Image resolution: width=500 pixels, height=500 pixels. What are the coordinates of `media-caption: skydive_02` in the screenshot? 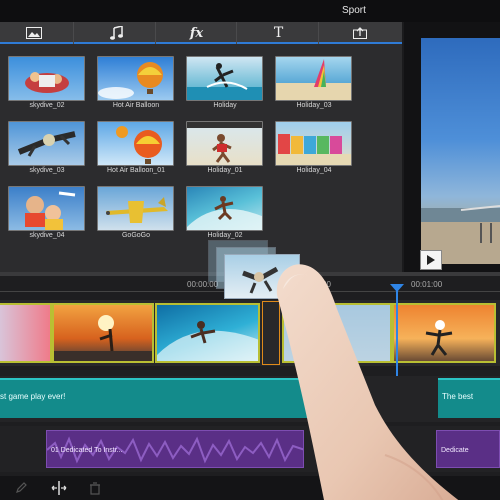 It's located at (47, 105).